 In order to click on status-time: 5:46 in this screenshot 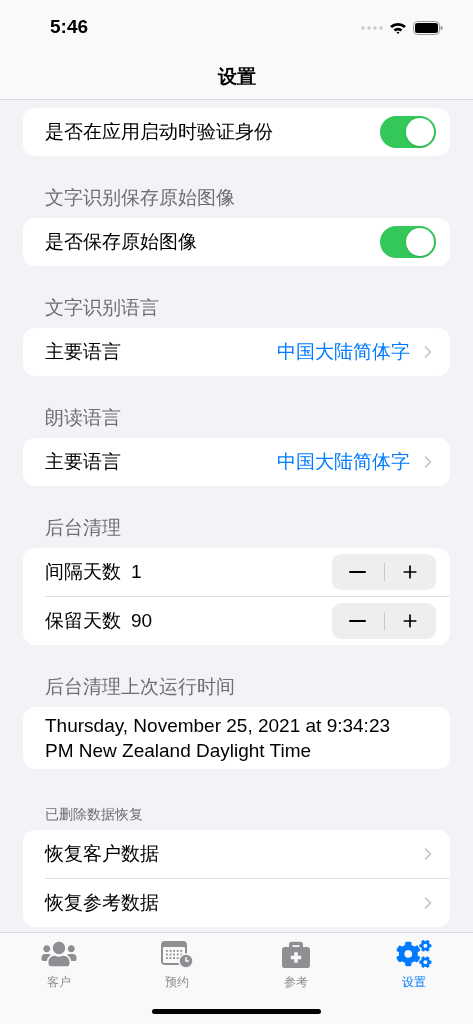, I will do `click(69, 27)`.